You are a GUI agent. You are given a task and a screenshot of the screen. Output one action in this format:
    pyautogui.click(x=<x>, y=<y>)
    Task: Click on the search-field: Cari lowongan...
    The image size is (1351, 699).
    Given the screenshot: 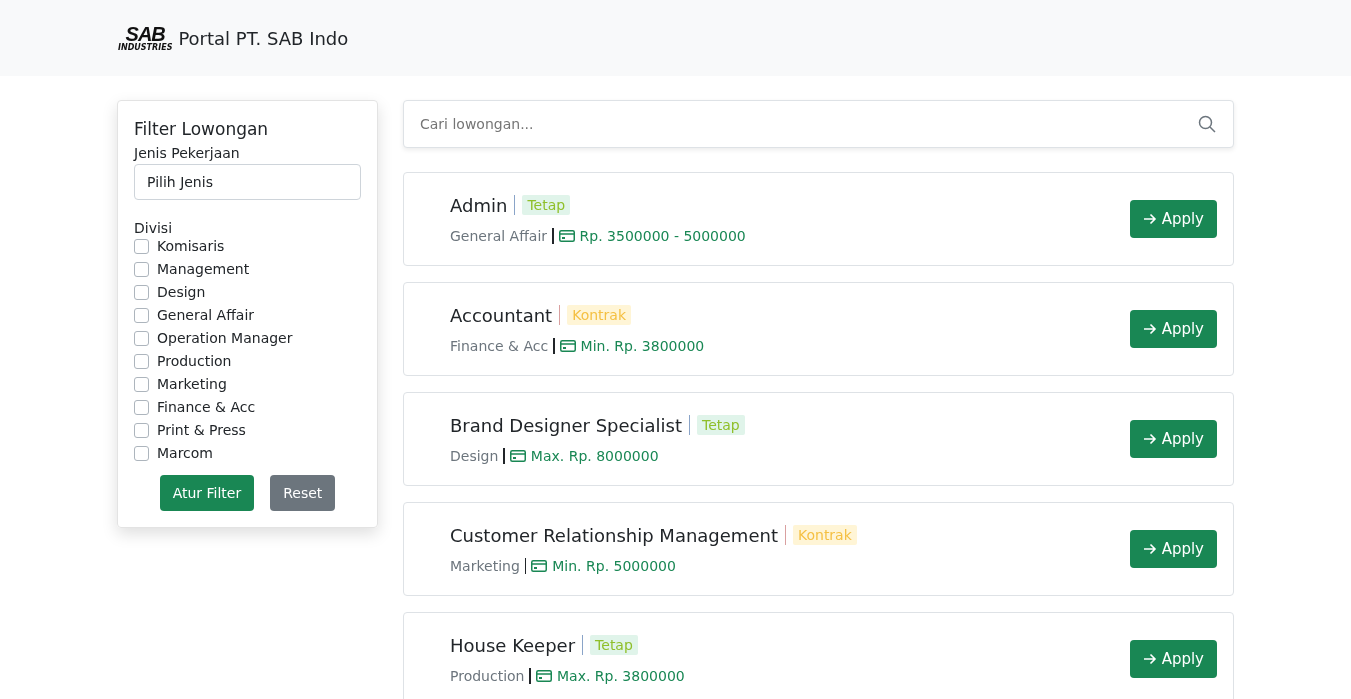 What is the action you would take?
    pyautogui.click(x=818, y=124)
    